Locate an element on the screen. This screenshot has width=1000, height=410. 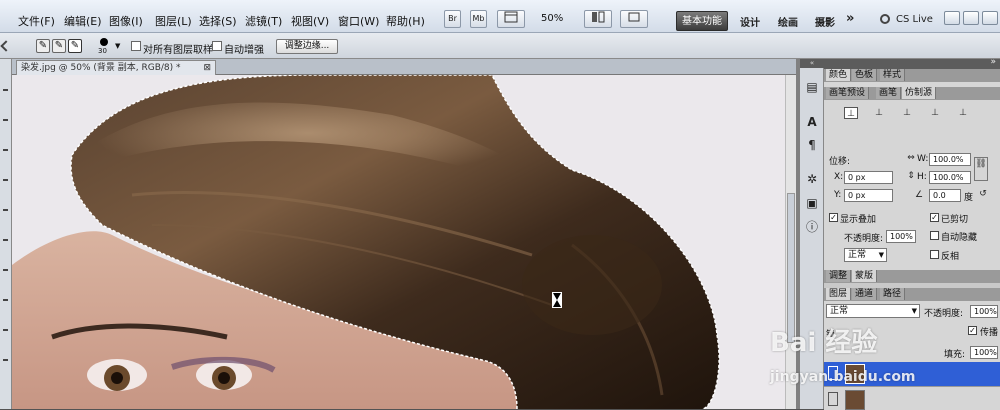
menu-edit: 编辑(E) is located at coordinates (83, 21).